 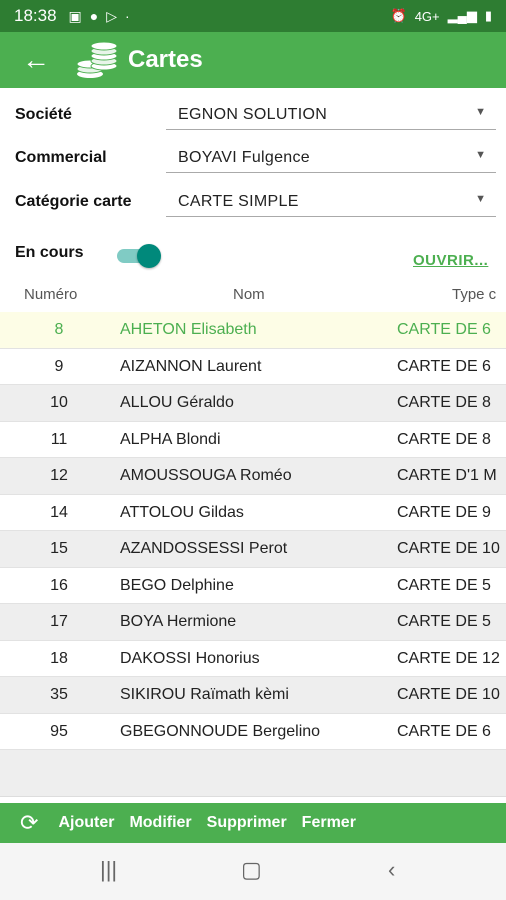 What do you see at coordinates (177, 402) in the screenshot?
I see `cell-nom: ALLOU Géraldo` at bounding box center [177, 402].